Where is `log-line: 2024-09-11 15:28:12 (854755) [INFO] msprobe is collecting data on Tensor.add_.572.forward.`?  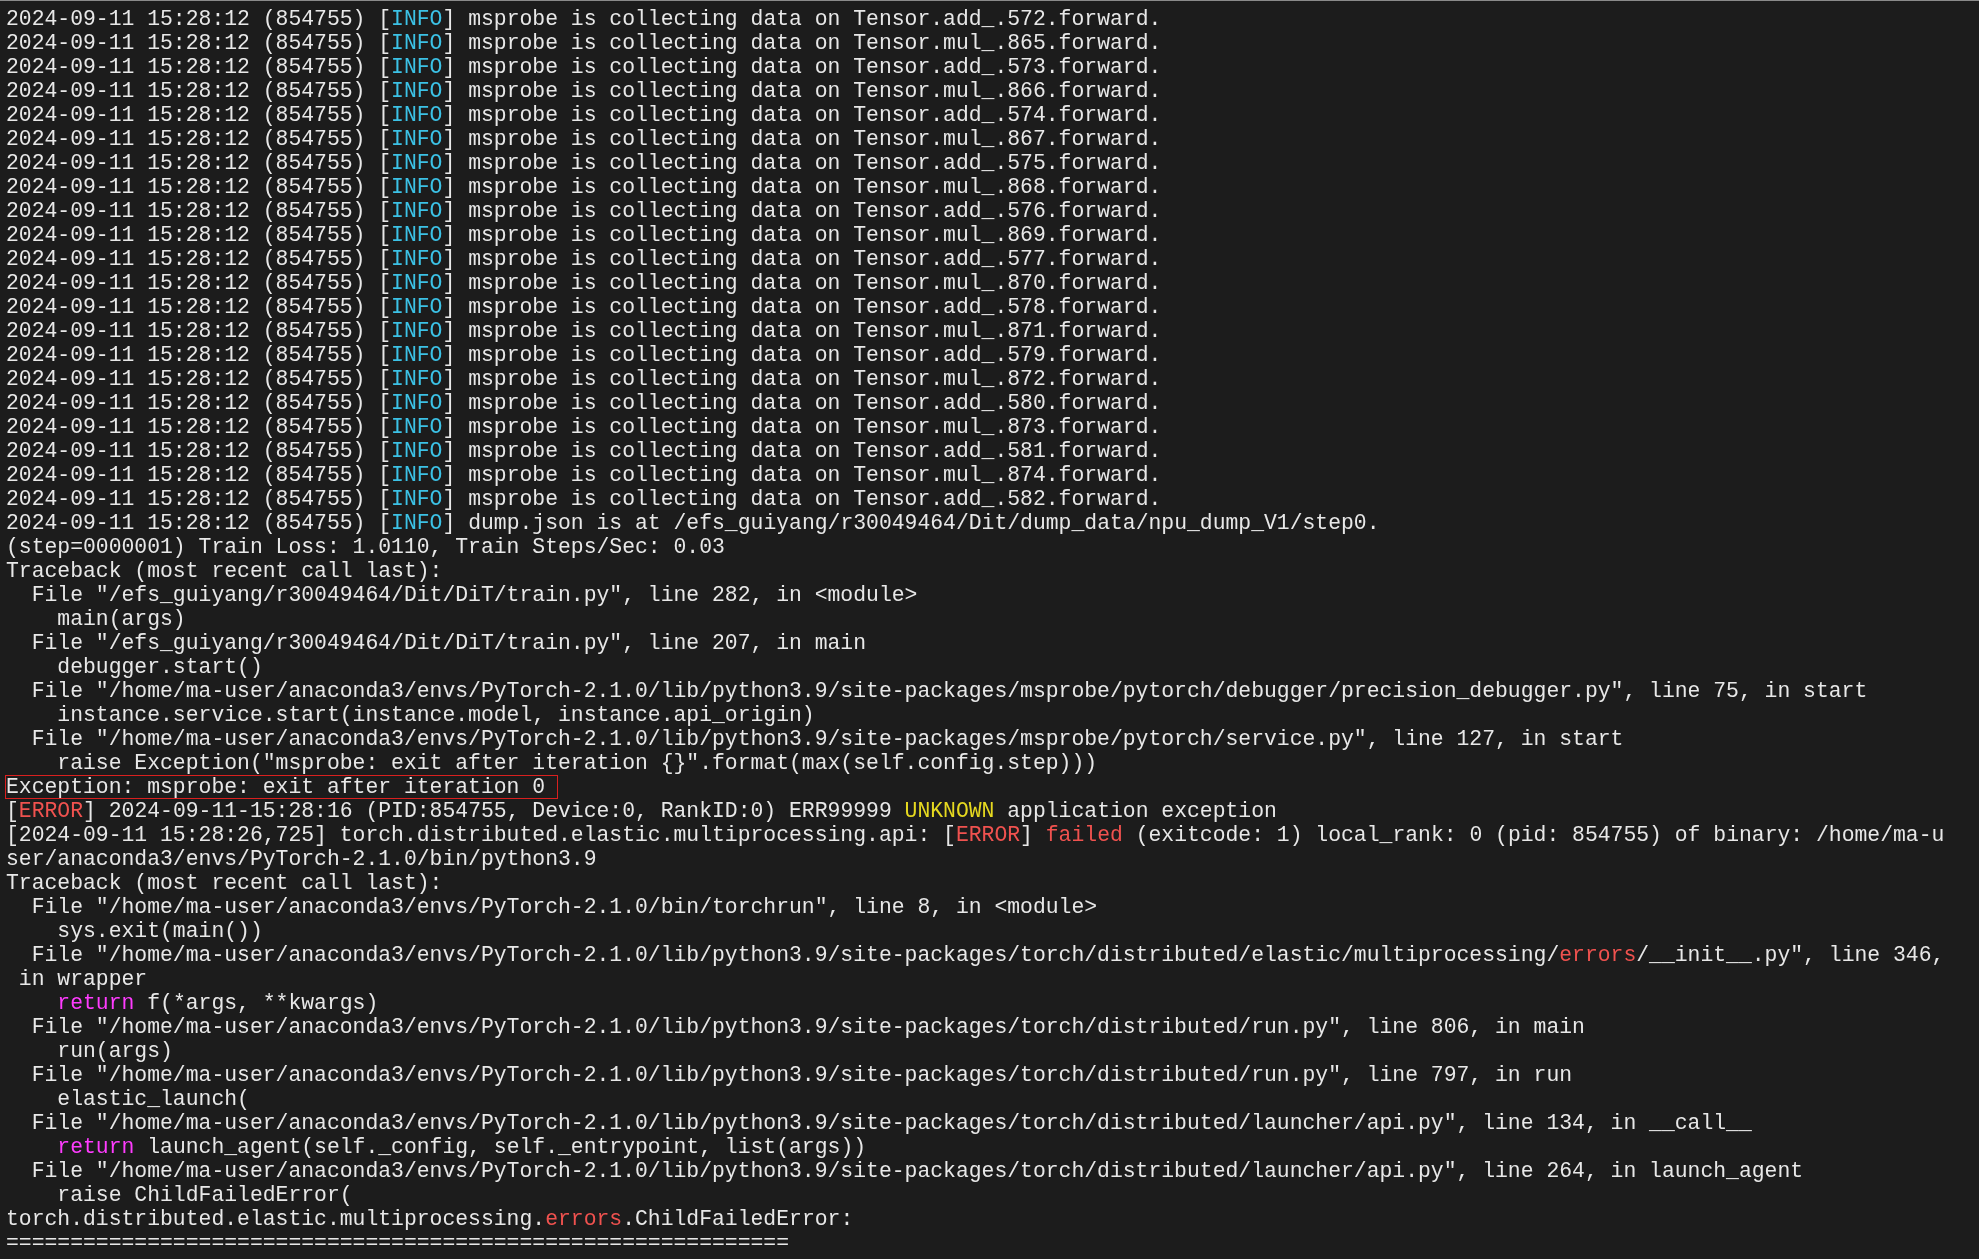
log-line: 2024-09-11 15:28:12 (854755) [INFO] msprobe is collecting data on Tensor.add_.572.forward. is located at coordinates (584, 19).